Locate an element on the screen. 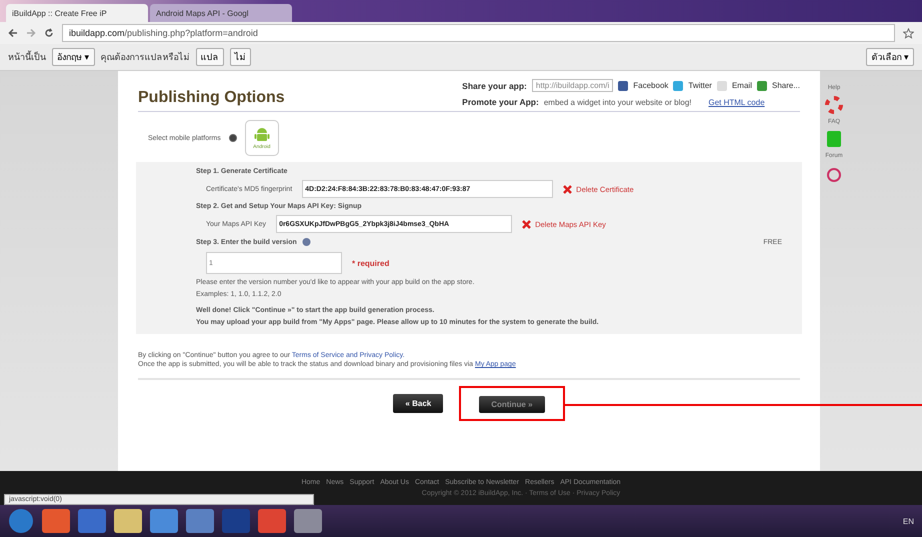  promote-label: Promote your App: is located at coordinates (500, 102).